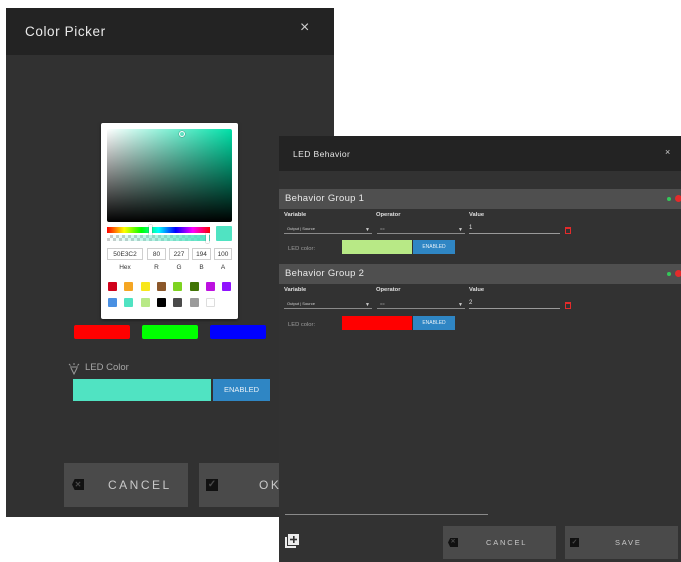  Describe the element at coordinates (207, 238) in the screenshot. I see `alpha-slider-handle` at that location.